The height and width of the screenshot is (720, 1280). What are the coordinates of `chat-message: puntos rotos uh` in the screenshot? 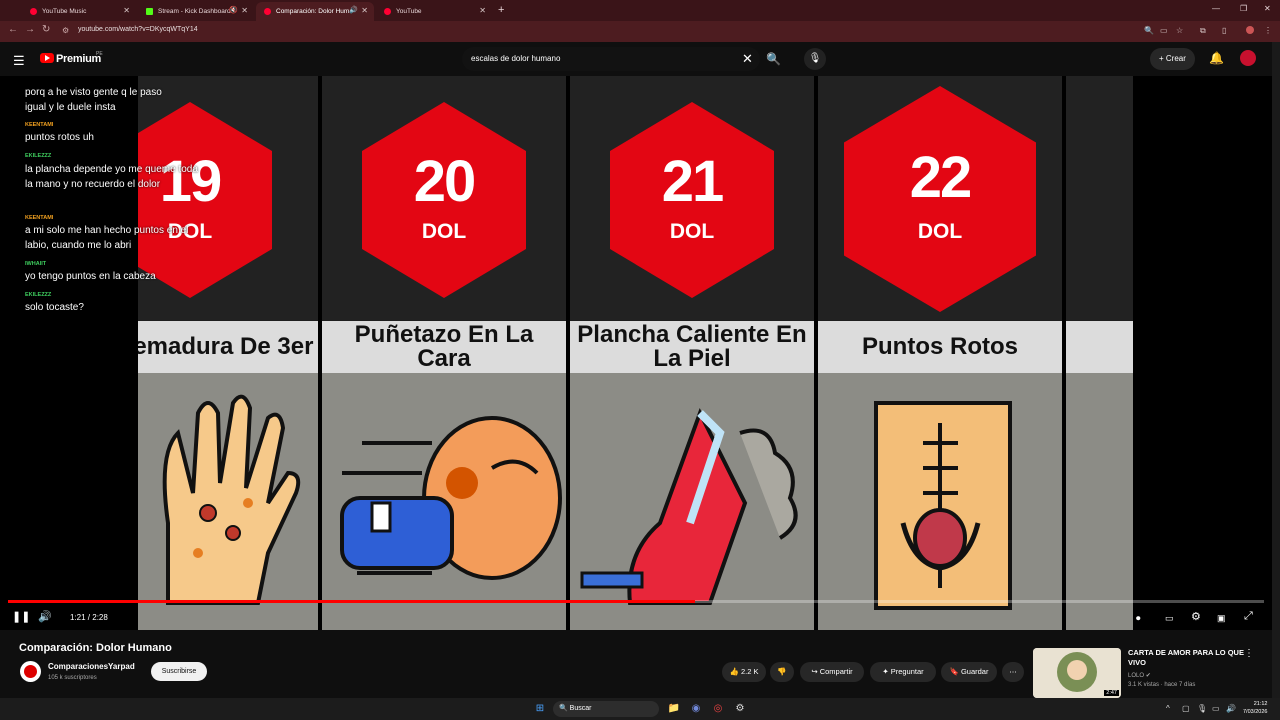 It's located at (59, 137).